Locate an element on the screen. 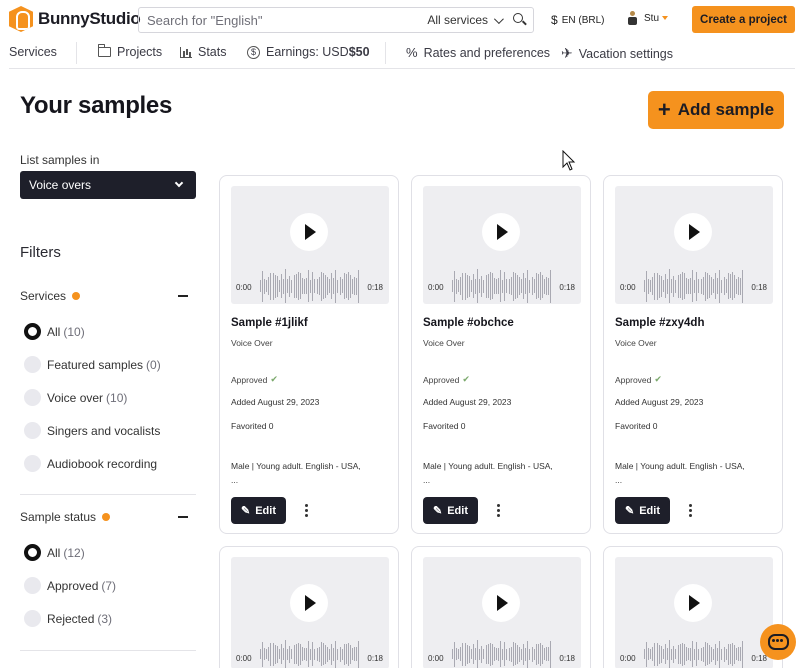 This screenshot has height=668, width=800. logo-text: BunnyStudio is located at coordinates (89, 18).